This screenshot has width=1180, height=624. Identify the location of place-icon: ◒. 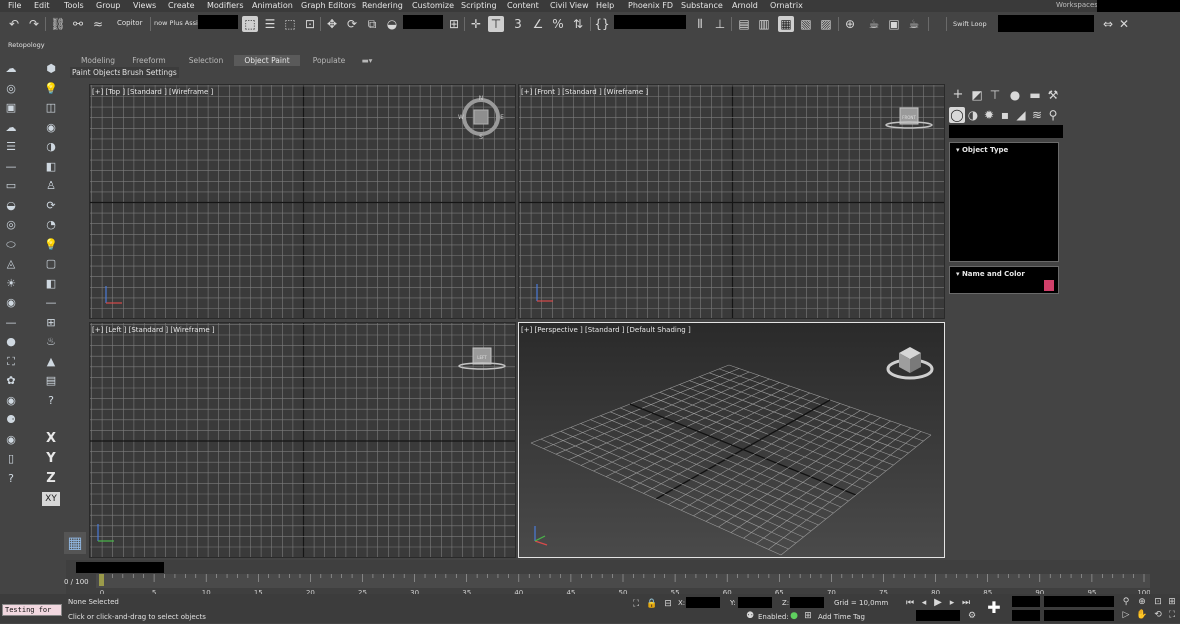
(392, 24).